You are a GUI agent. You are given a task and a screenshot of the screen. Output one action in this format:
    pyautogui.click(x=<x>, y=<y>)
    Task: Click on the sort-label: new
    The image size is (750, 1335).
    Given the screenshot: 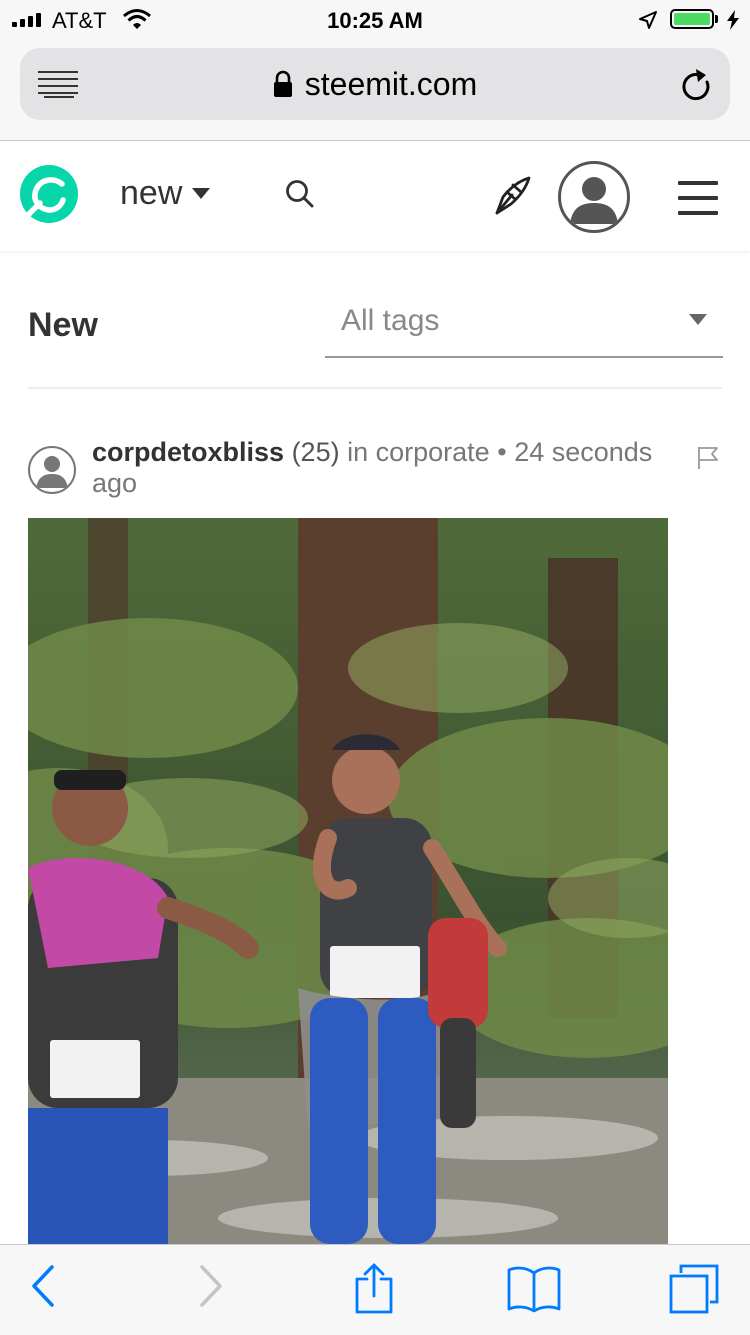 What is the action you would take?
    pyautogui.click(x=151, y=193)
    